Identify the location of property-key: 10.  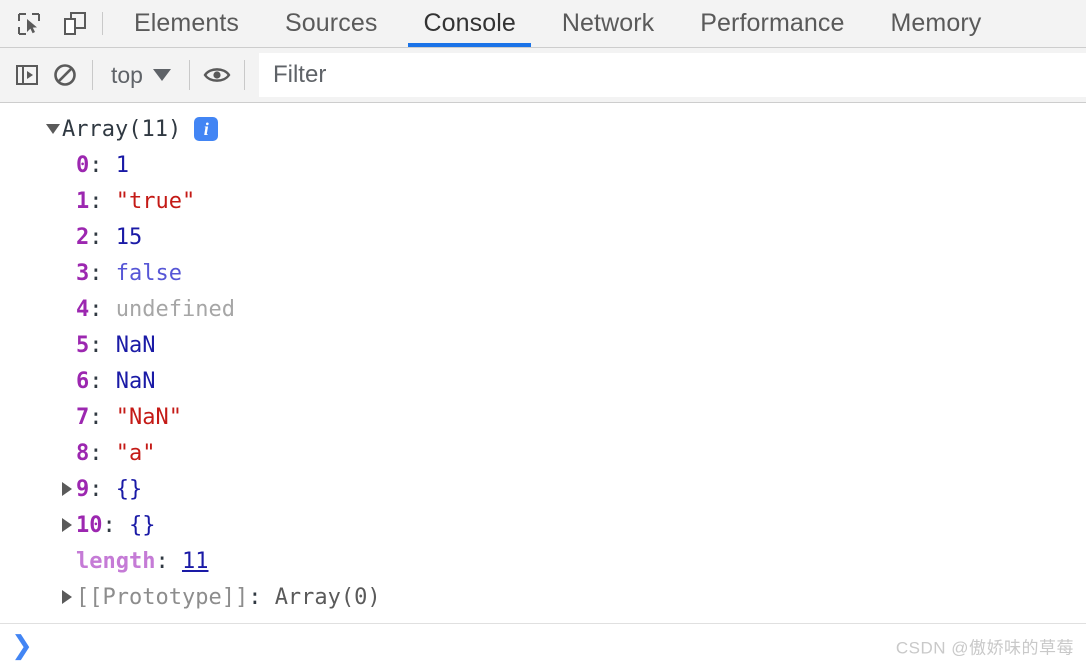
(89, 525).